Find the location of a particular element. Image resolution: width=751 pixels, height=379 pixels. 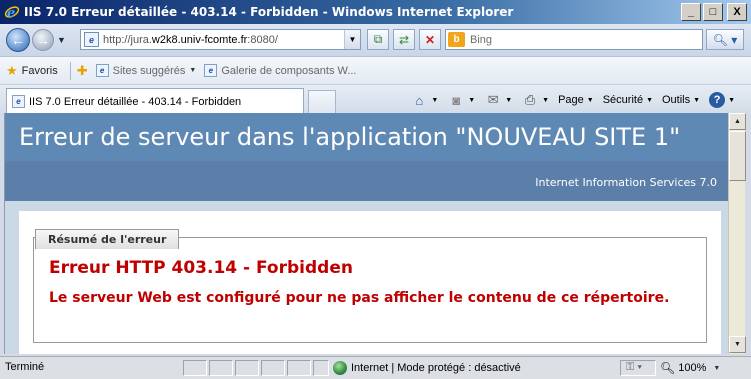

tools-menu: Outils is located at coordinates (676, 100).